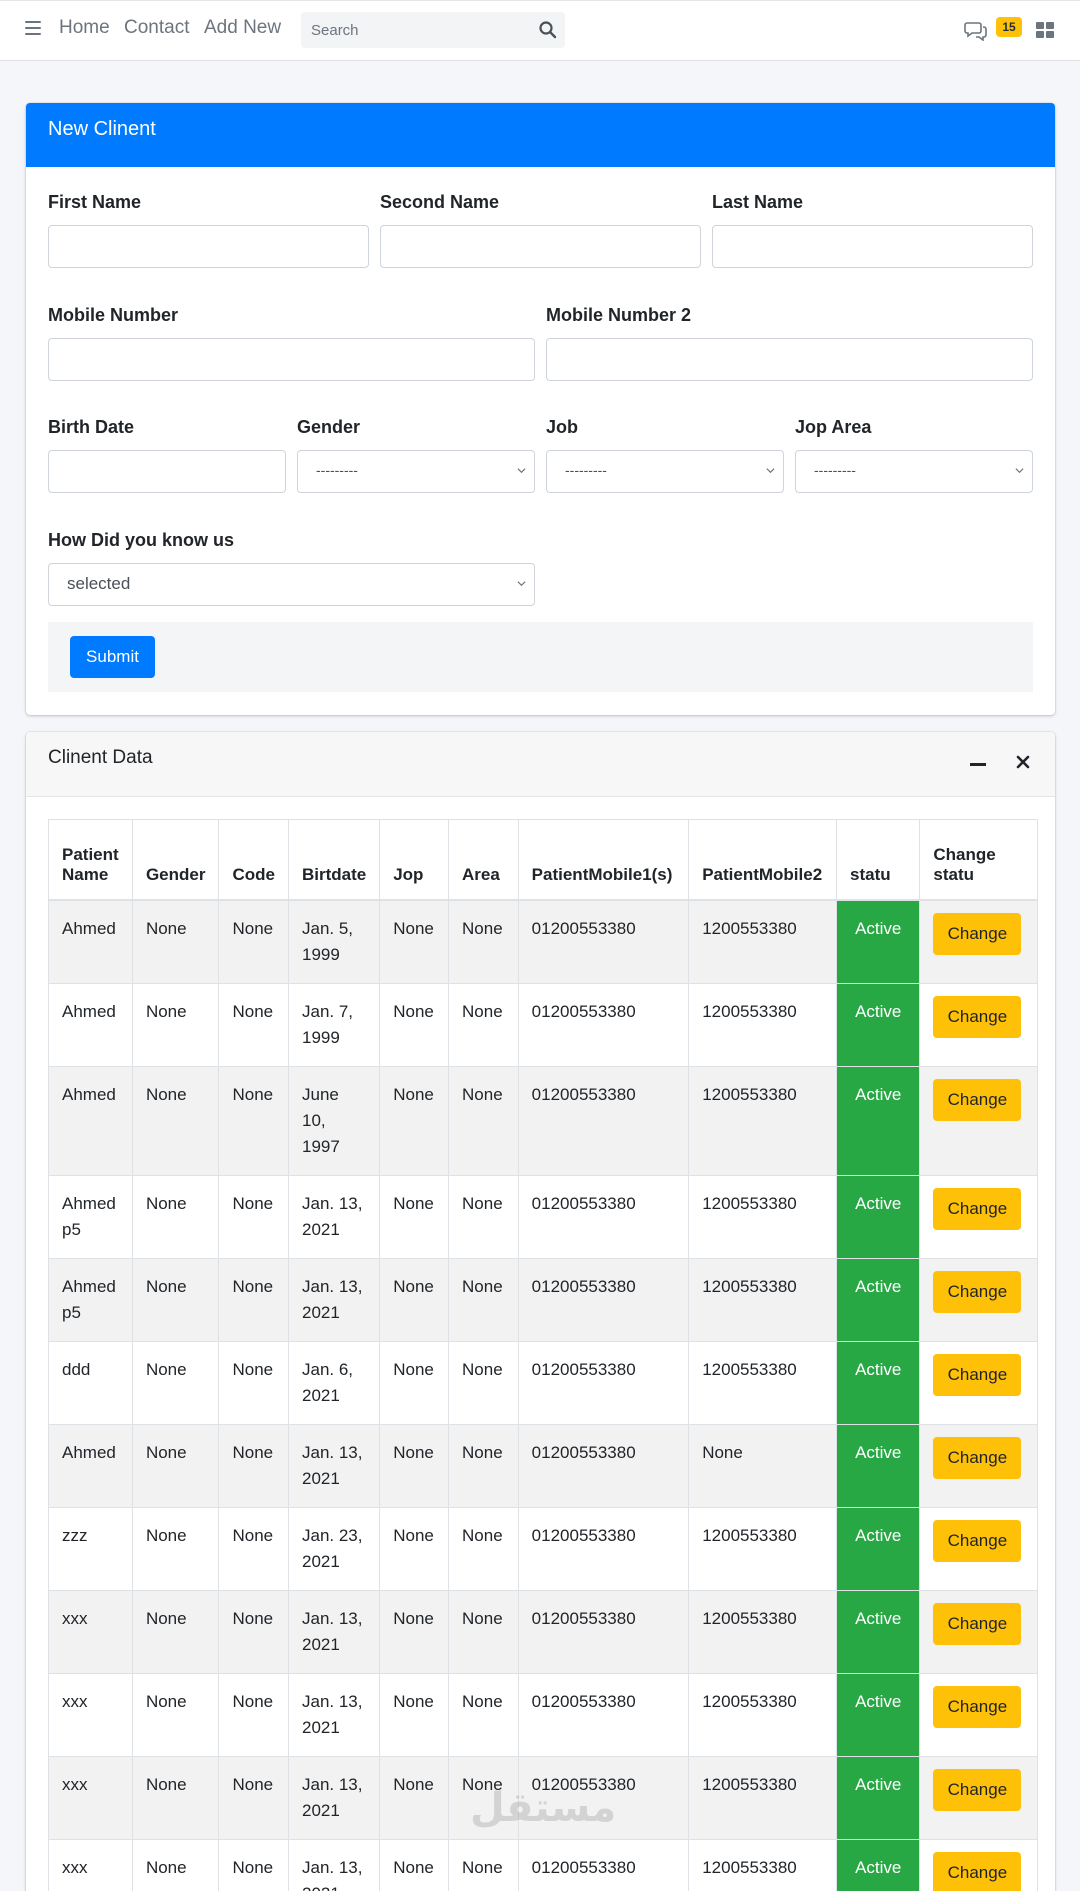 This screenshot has width=1080, height=1891. Describe the element at coordinates (603, 860) in the screenshot. I see `column-header: PatientMobile1(s)` at that location.